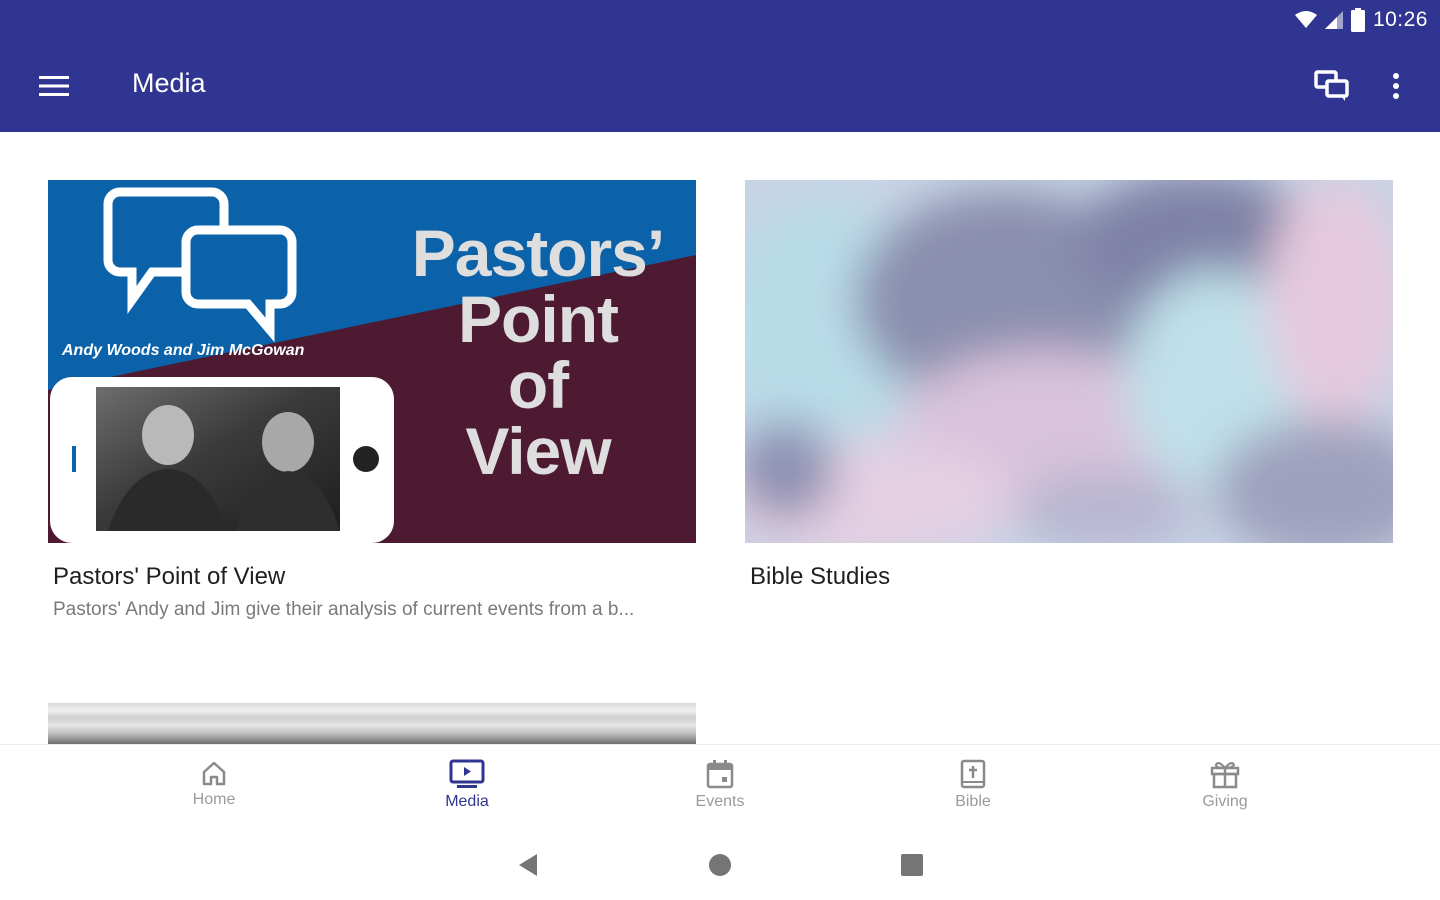  I want to click on thumbnail-headline: Pastors’ Point of View, so click(537, 352).